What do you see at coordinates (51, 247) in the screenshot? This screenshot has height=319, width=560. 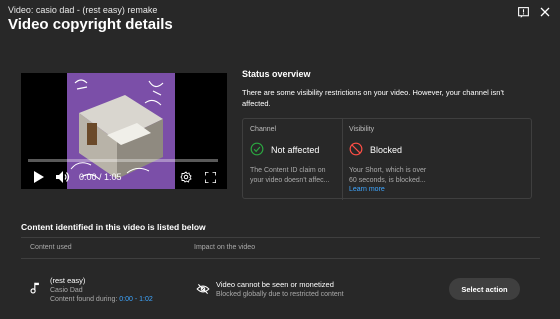 I see `column-header-content-used: Content used` at bounding box center [51, 247].